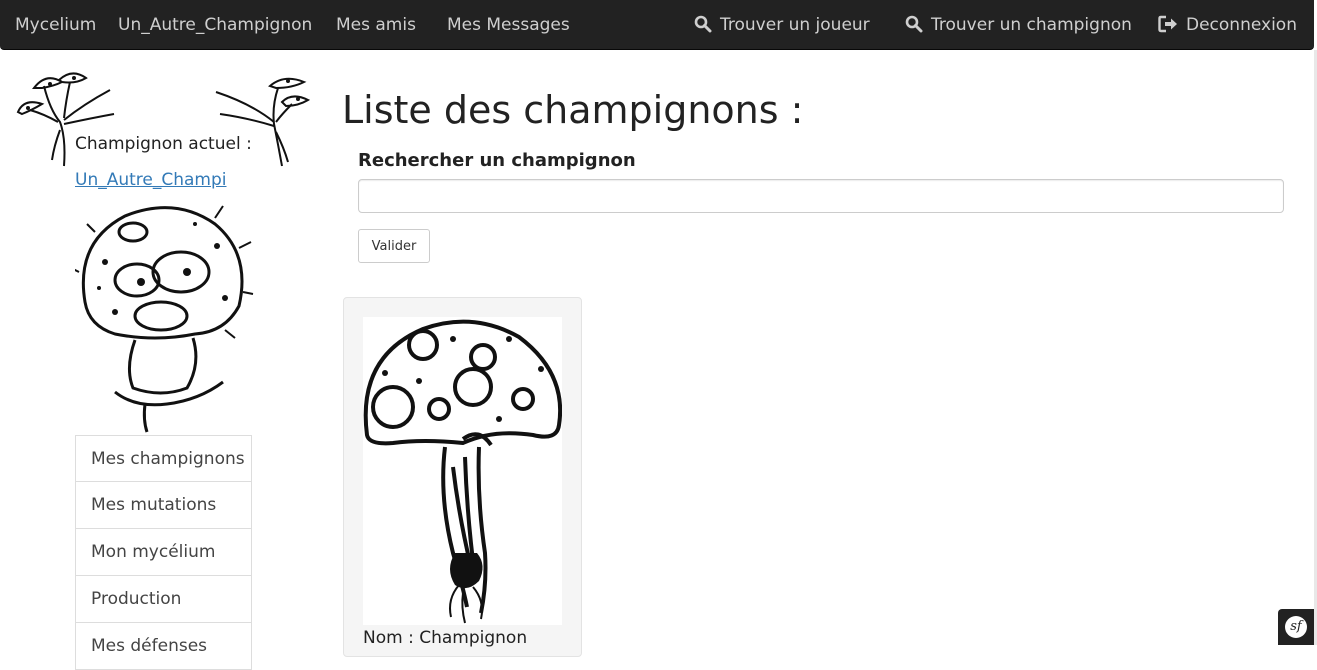 The width and height of the screenshot is (1317, 670). I want to click on search-input, so click(821, 196).